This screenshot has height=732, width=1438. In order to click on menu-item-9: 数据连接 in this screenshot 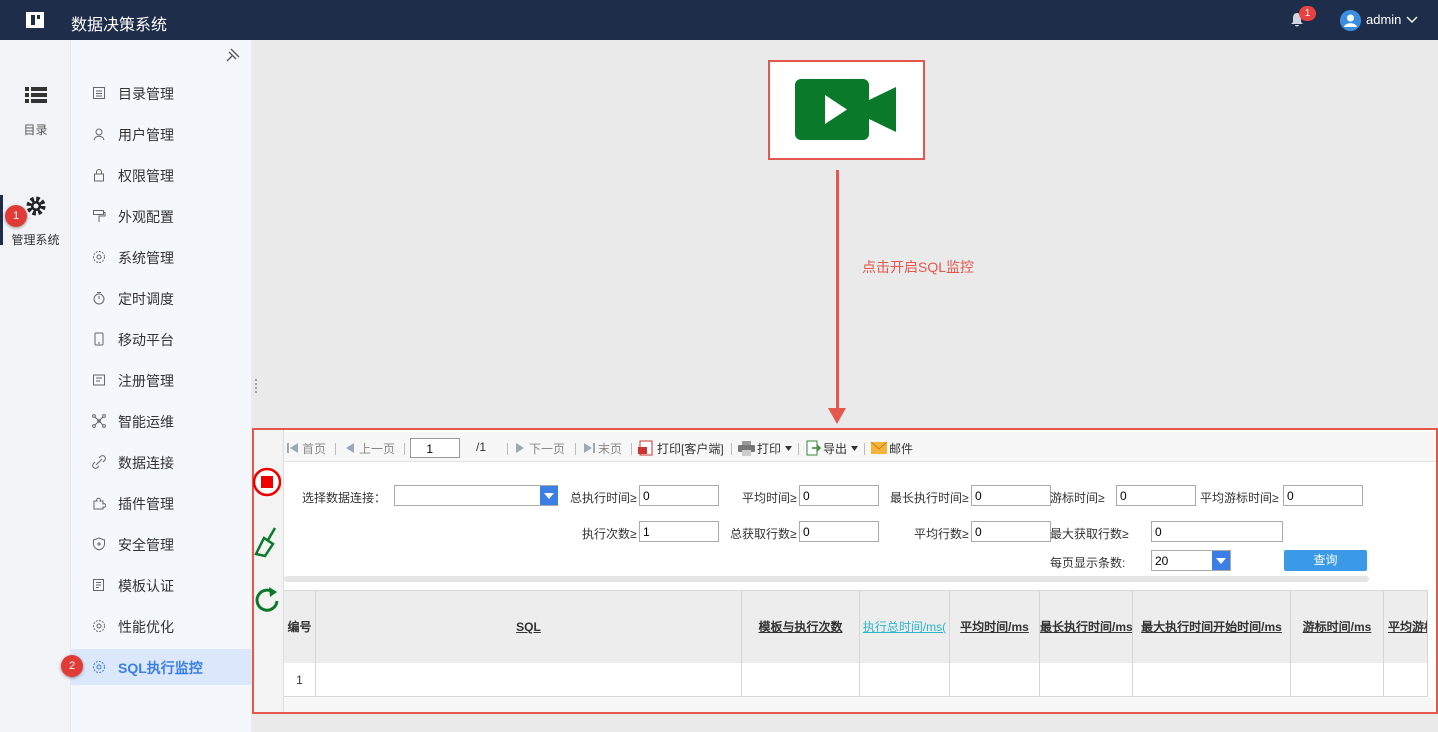, I will do `click(161, 462)`.